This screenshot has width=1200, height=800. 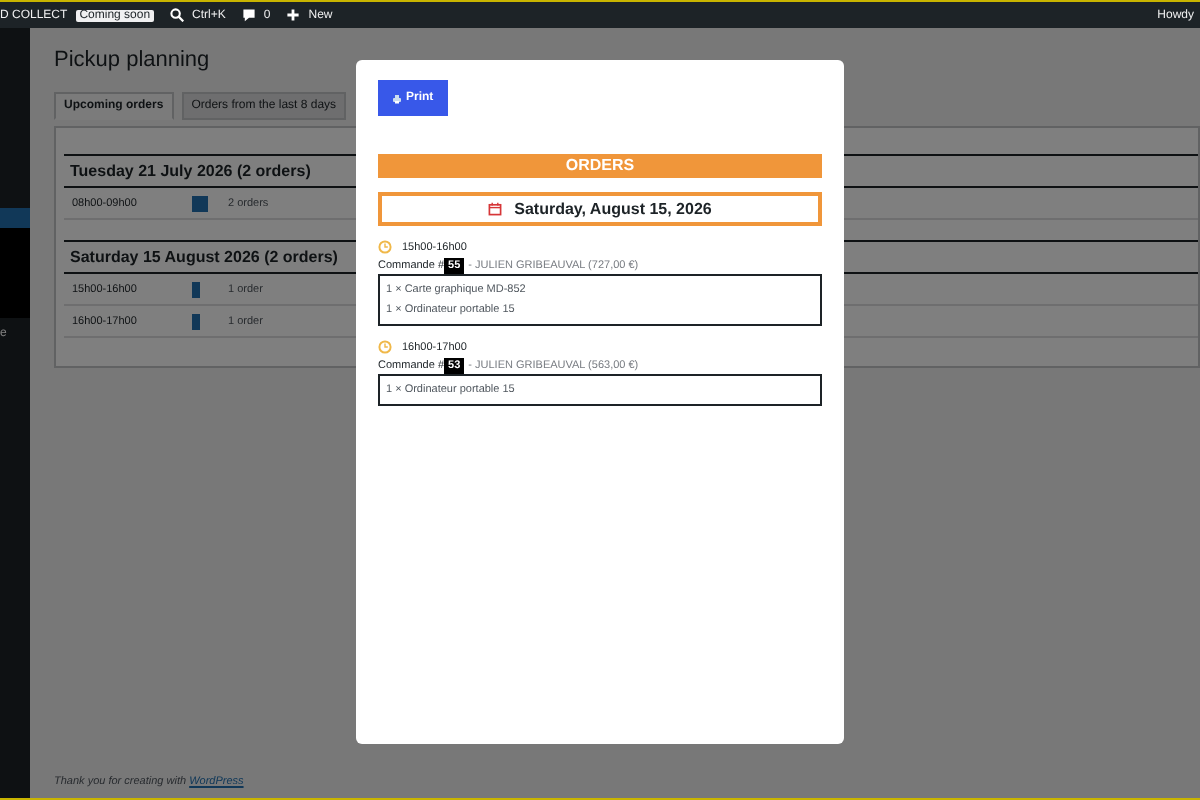 What do you see at coordinates (15, 273) in the screenshot?
I see `sidebar-submenu` at bounding box center [15, 273].